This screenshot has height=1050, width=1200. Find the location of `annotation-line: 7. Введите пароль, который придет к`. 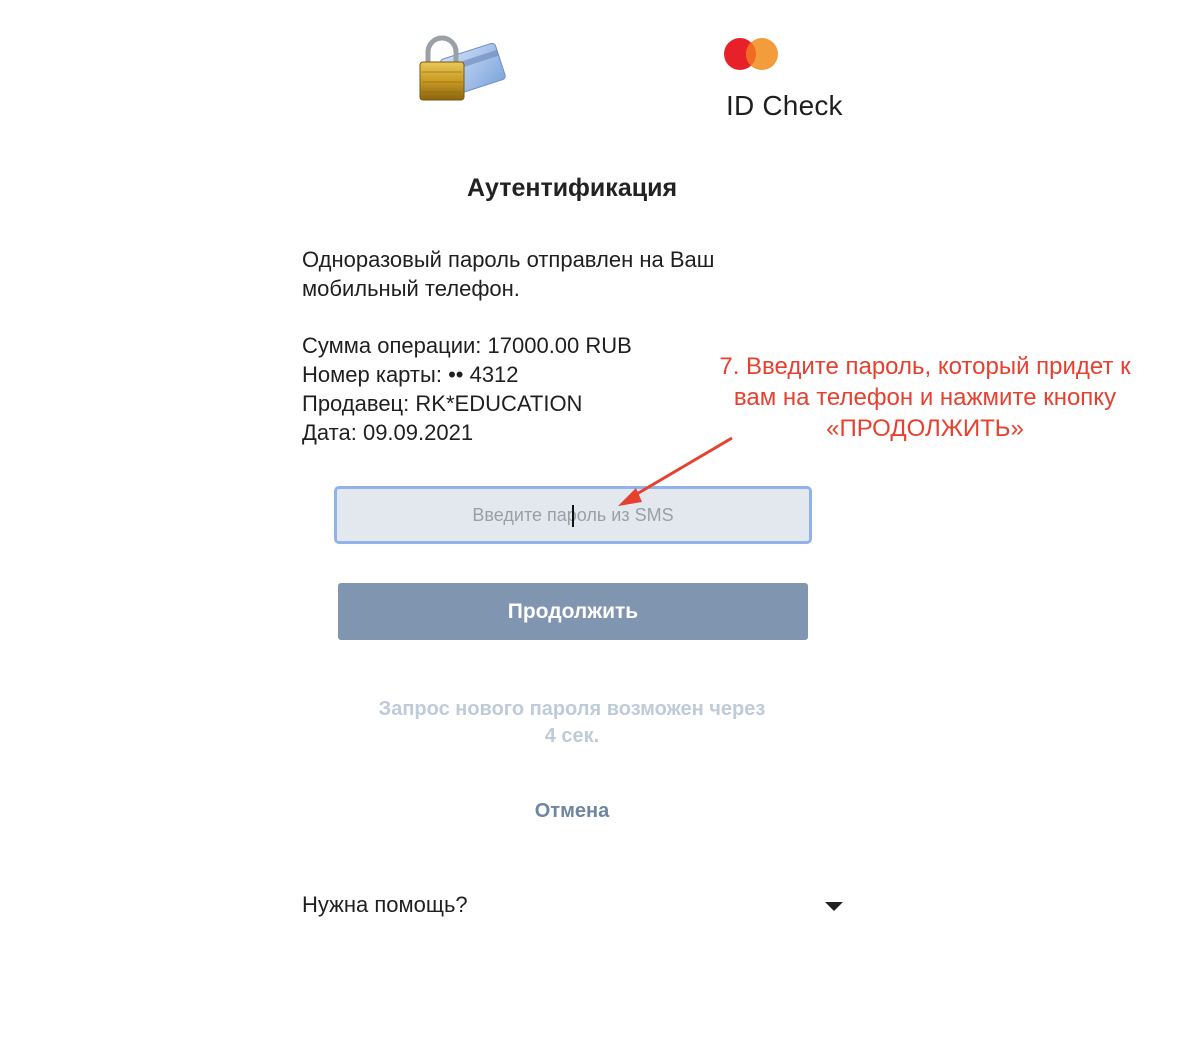

annotation-line: 7. Введите пароль, который придет к is located at coordinates (925, 366).